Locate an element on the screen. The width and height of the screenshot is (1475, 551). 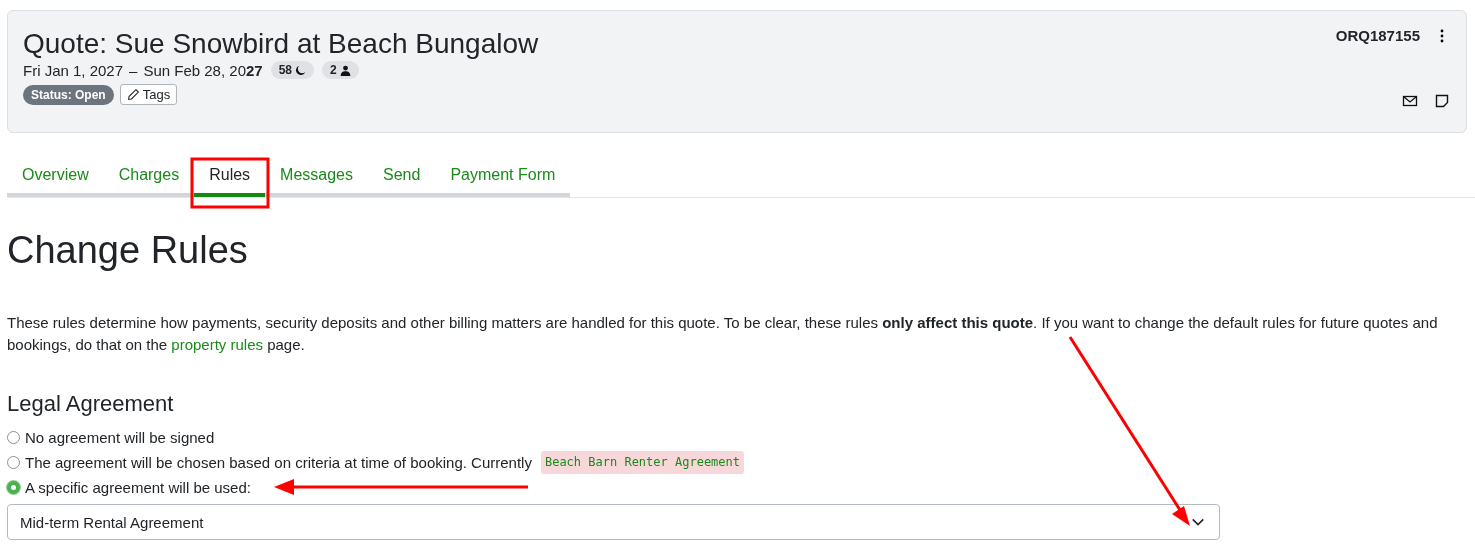
section-heading: Legal Agreement is located at coordinates (91, 404).